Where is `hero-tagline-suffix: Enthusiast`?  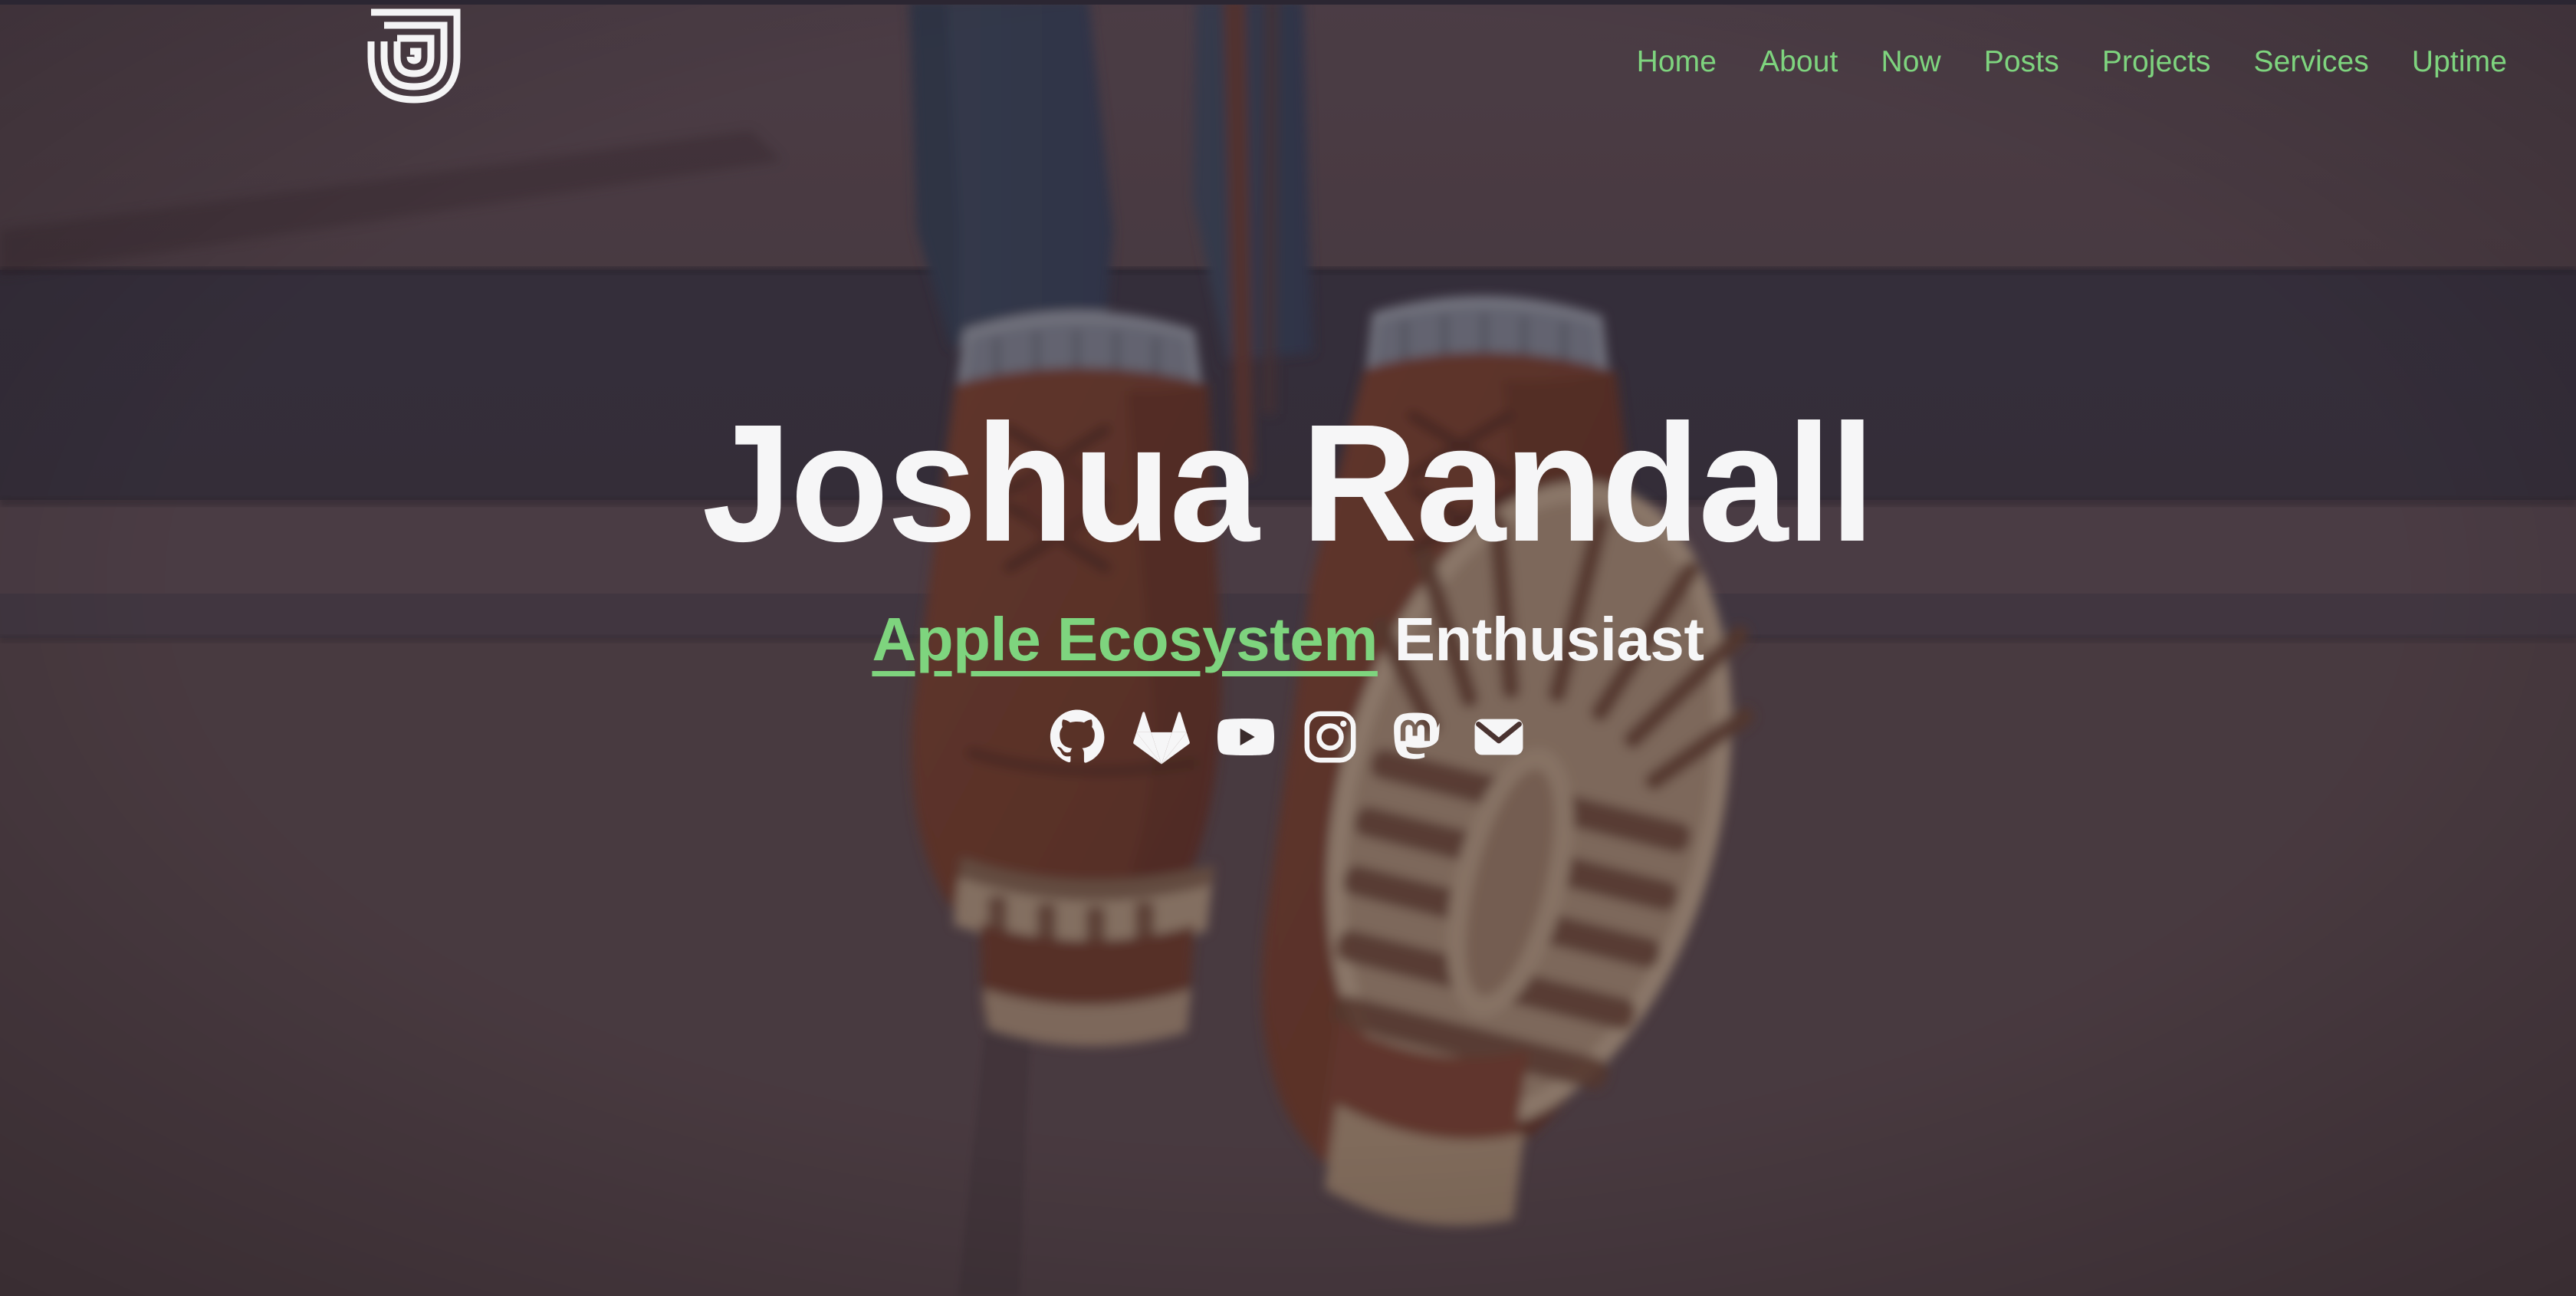
hero-tagline-suffix: Enthusiast is located at coordinates (1540, 639).